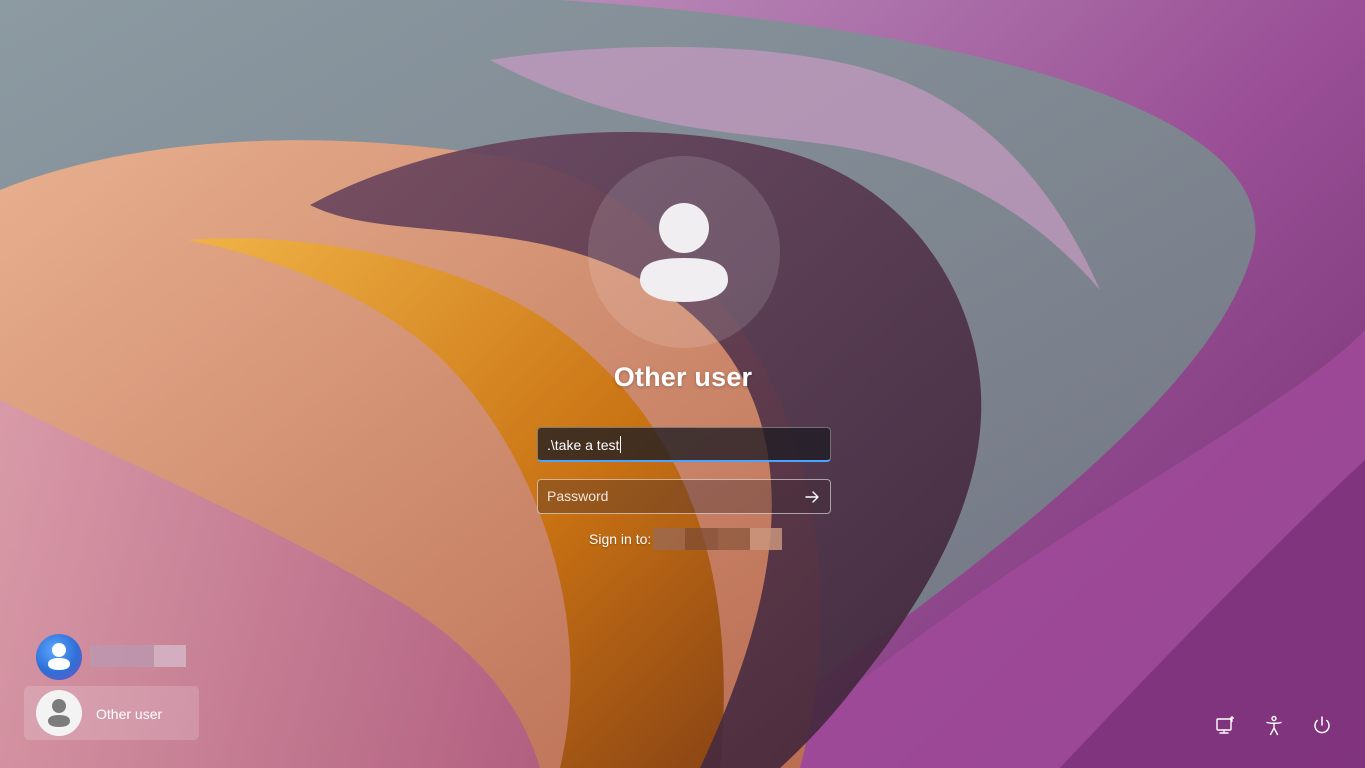 The height and width of the screenshot is (768, 1365). I want to click on password-placeholder: Password, so click(578, 496).